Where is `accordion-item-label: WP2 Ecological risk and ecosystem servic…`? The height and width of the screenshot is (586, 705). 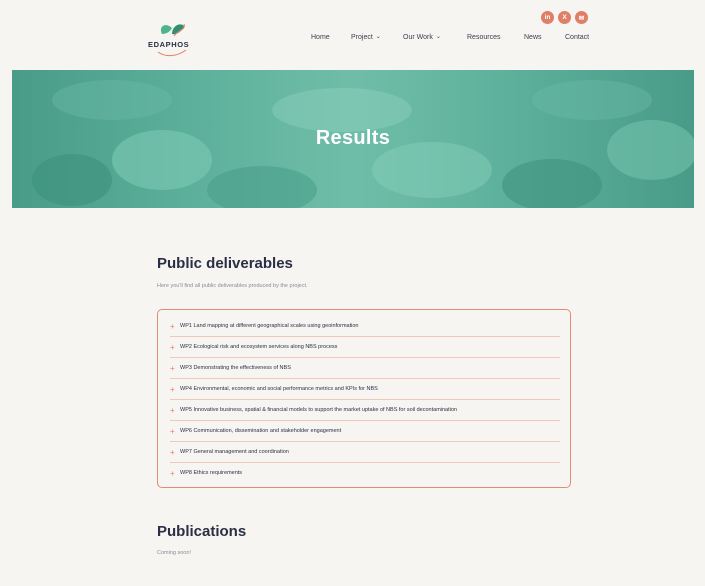 accordion-item-label: WP2 Ecological risk and ecosystem servic… is located at coordinates (259, 347).